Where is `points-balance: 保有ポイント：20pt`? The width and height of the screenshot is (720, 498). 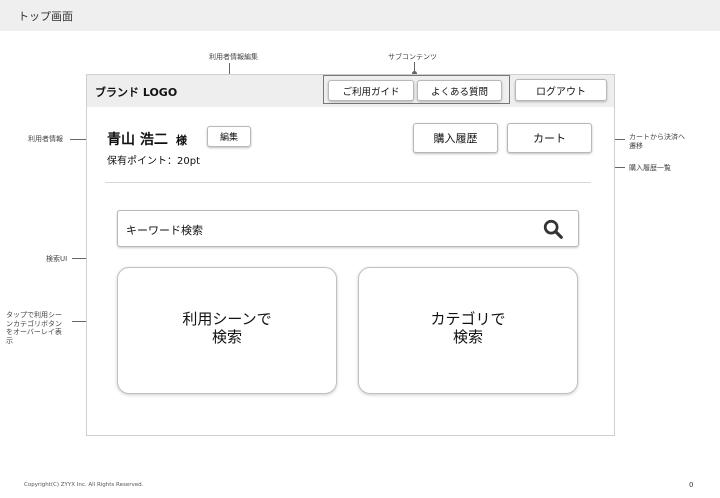 points-balance: 保有ポイント：20pt is located at coordinates (153, 161).